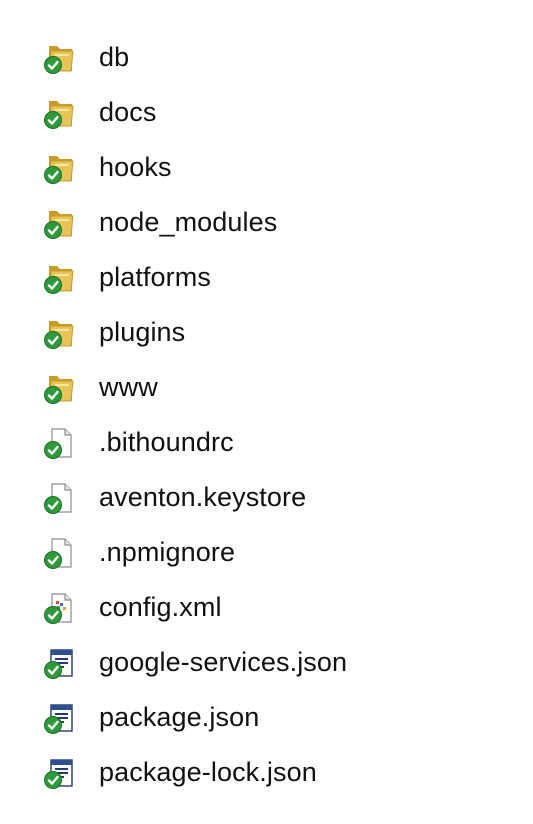  What do you see at coordinates (263, 112) in the screenshot?
I see `list-item: docs` at bounding box center [263, 112].